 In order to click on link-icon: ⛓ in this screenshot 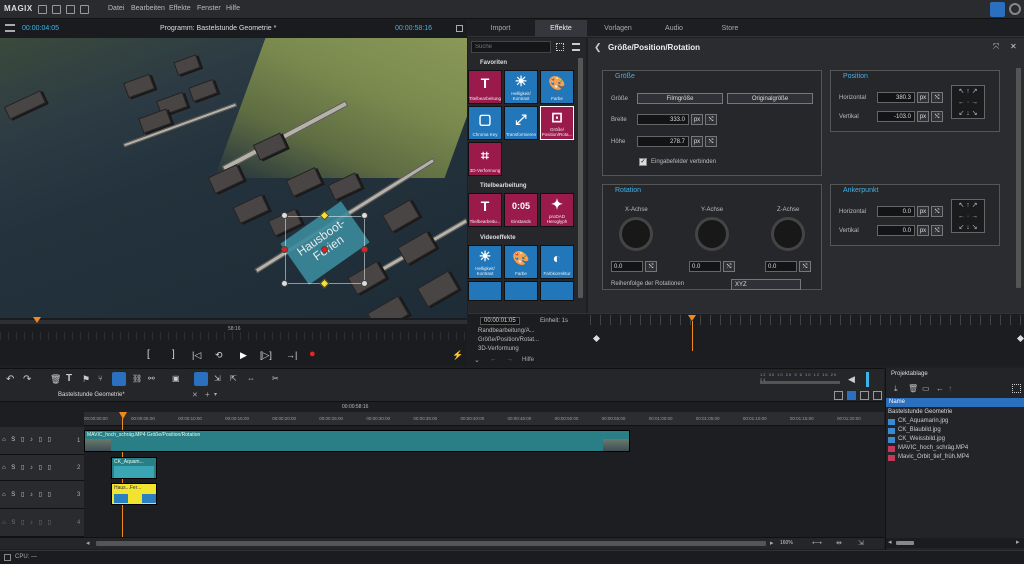, I will do `click(137, 378)`.